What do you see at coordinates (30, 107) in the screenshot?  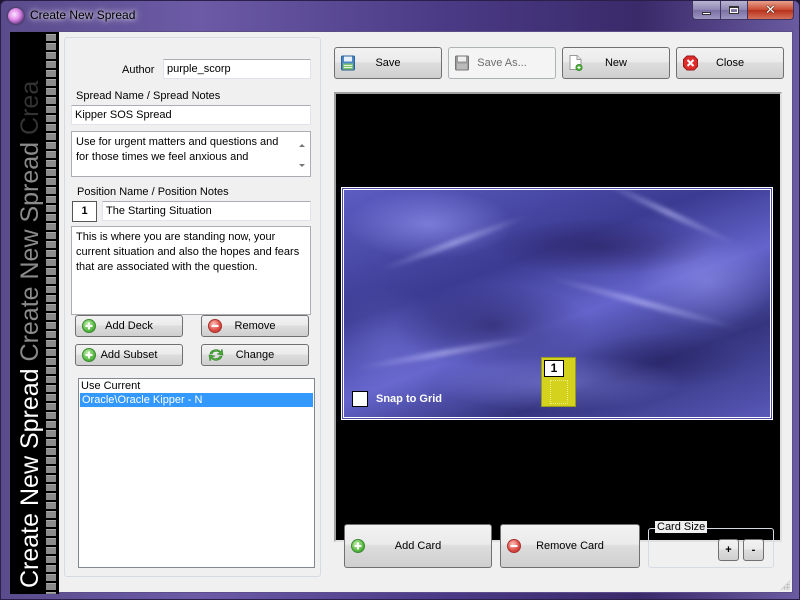 I see `banner-title-echo-dark: Crea` at bounding box center [30, 107].